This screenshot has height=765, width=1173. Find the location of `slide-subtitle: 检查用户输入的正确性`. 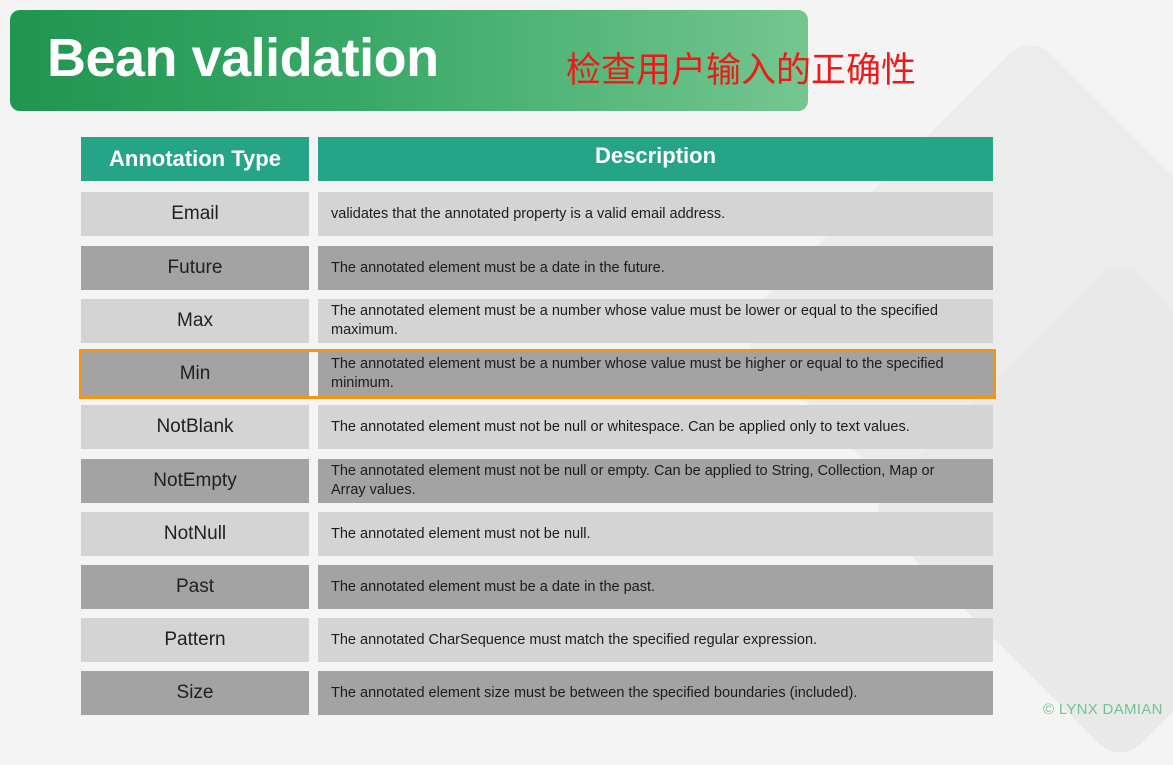

slide-subtitle: 检查用户输入的正确性 is located at coordinates (741, 70).